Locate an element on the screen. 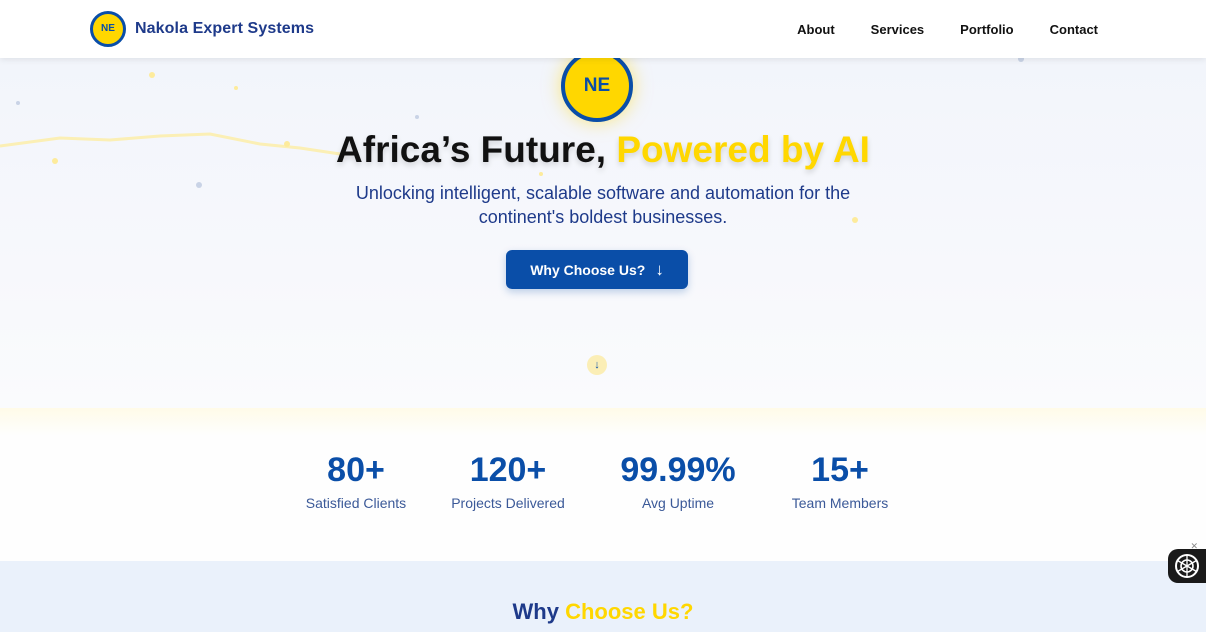  chatbot-icon is located at coordinates (1187, 566).